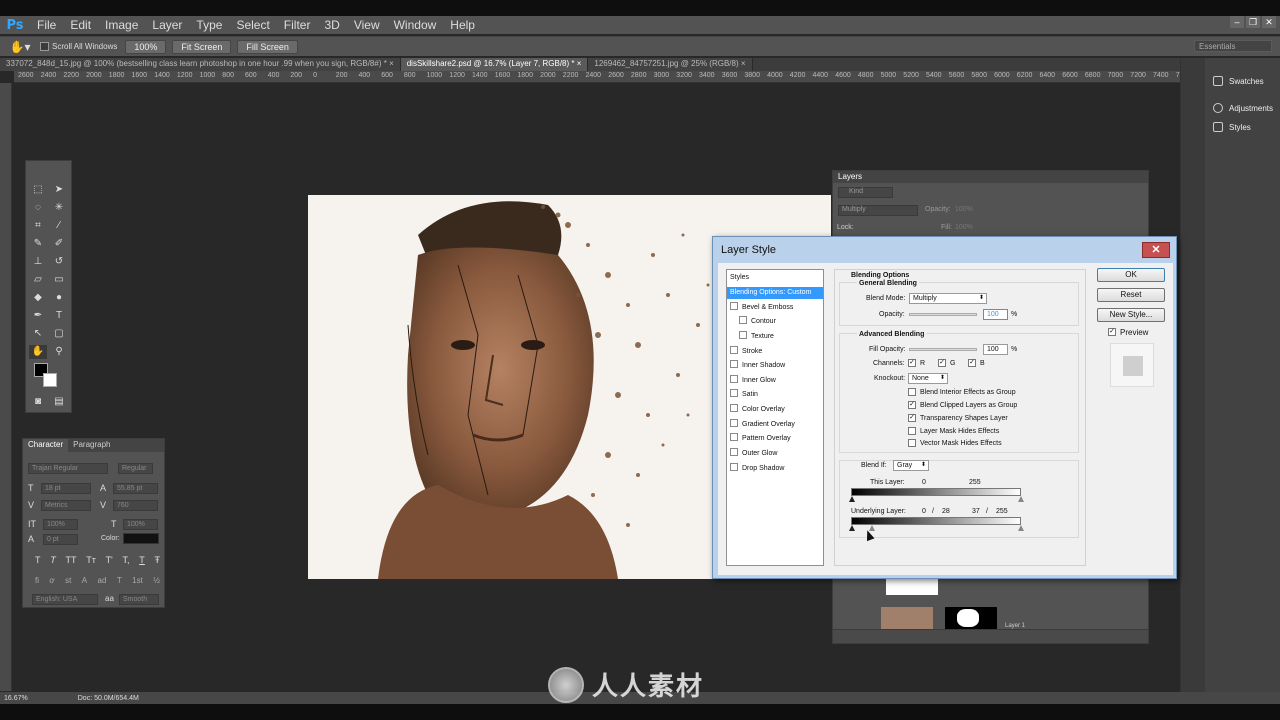  I want to click on font-size-field: 18 pt, so click(66, 488).